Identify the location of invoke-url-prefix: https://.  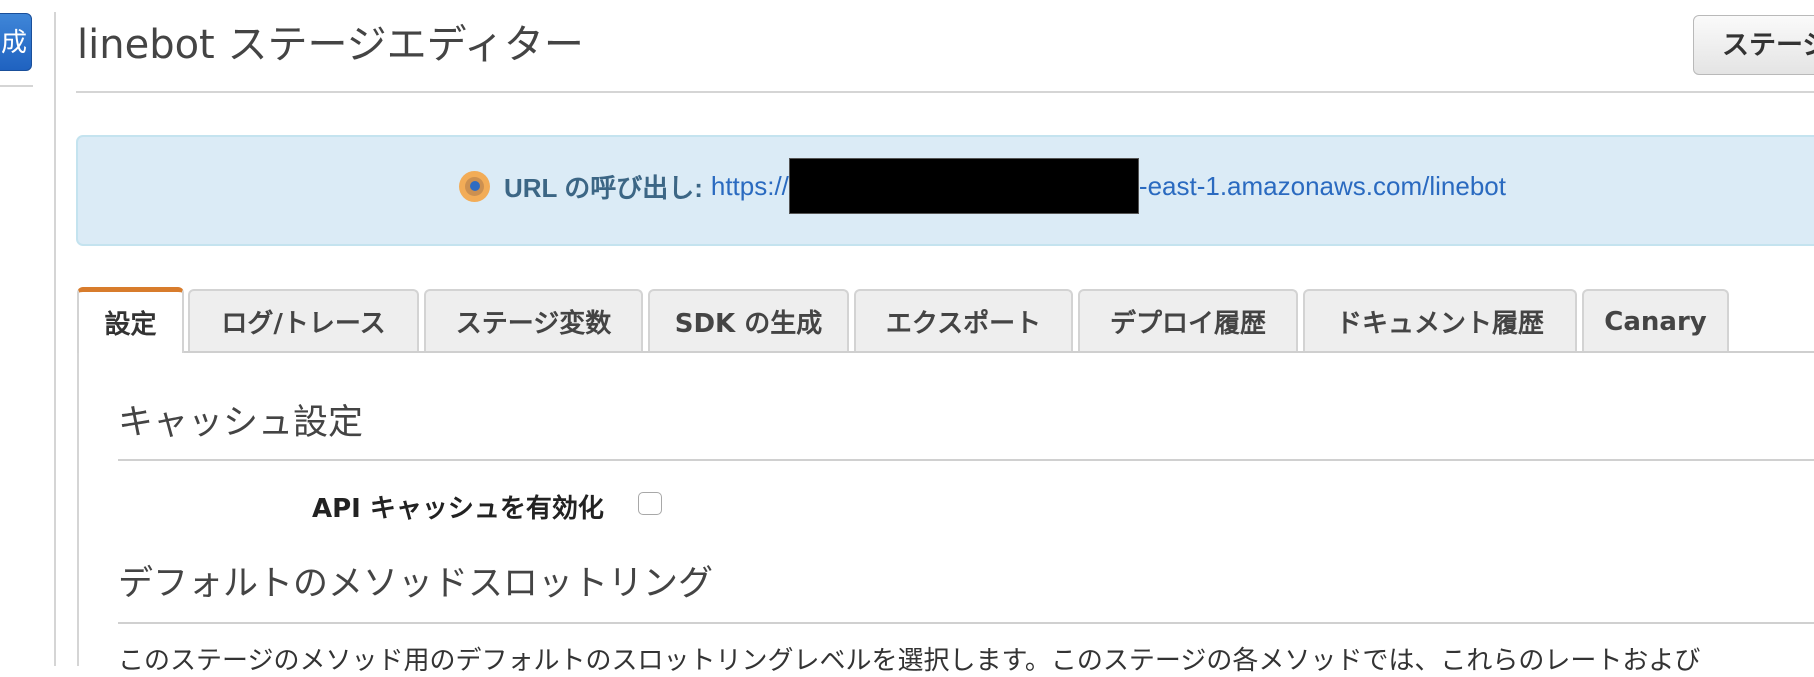
(750, 186).